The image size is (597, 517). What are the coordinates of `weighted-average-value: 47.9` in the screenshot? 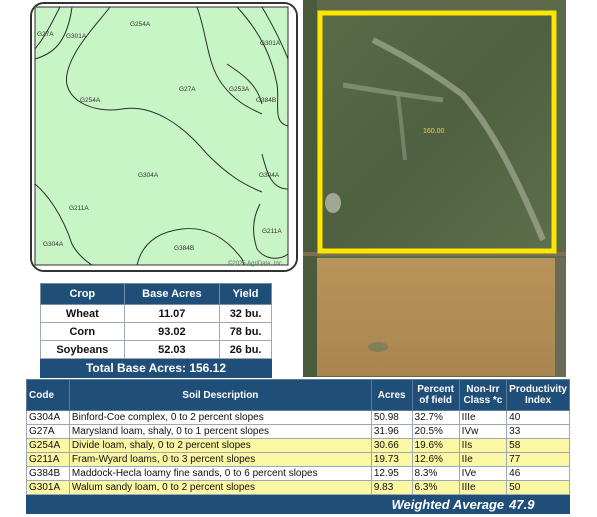 It's located at (538, 504).